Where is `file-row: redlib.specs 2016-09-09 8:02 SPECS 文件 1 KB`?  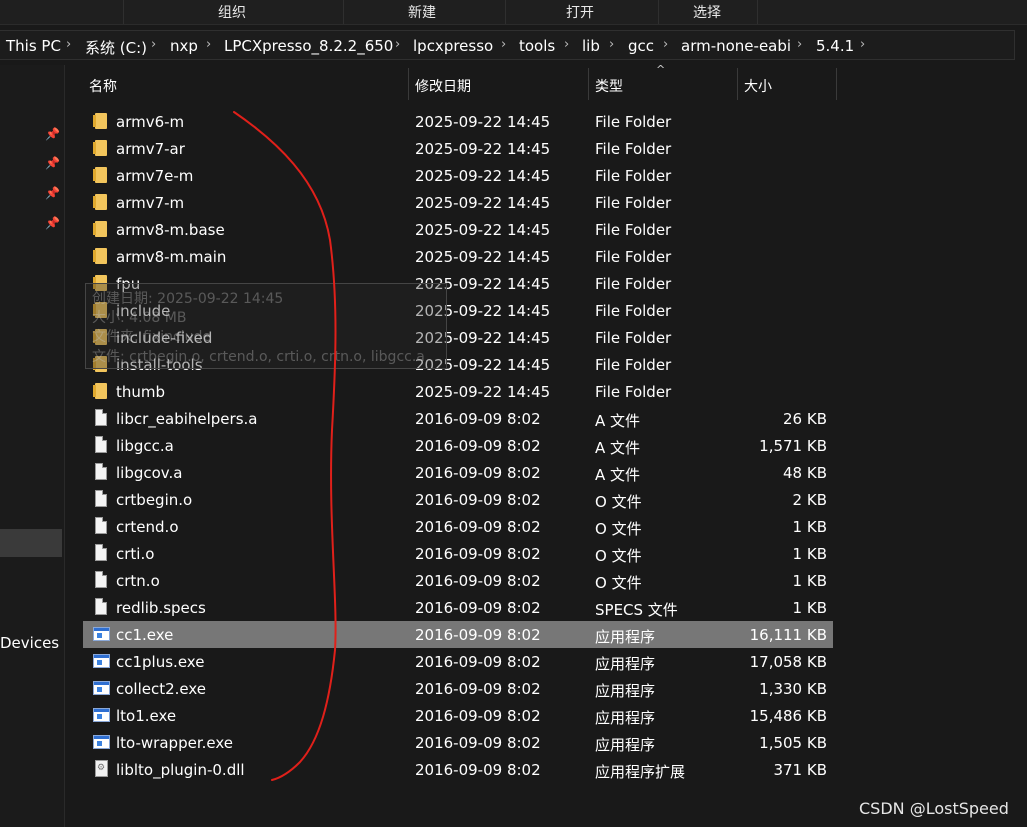 file-row: redlib.specs 2016-09-09 8:02 SPECS 文件 1 KB is located at coordinates (458, 607).